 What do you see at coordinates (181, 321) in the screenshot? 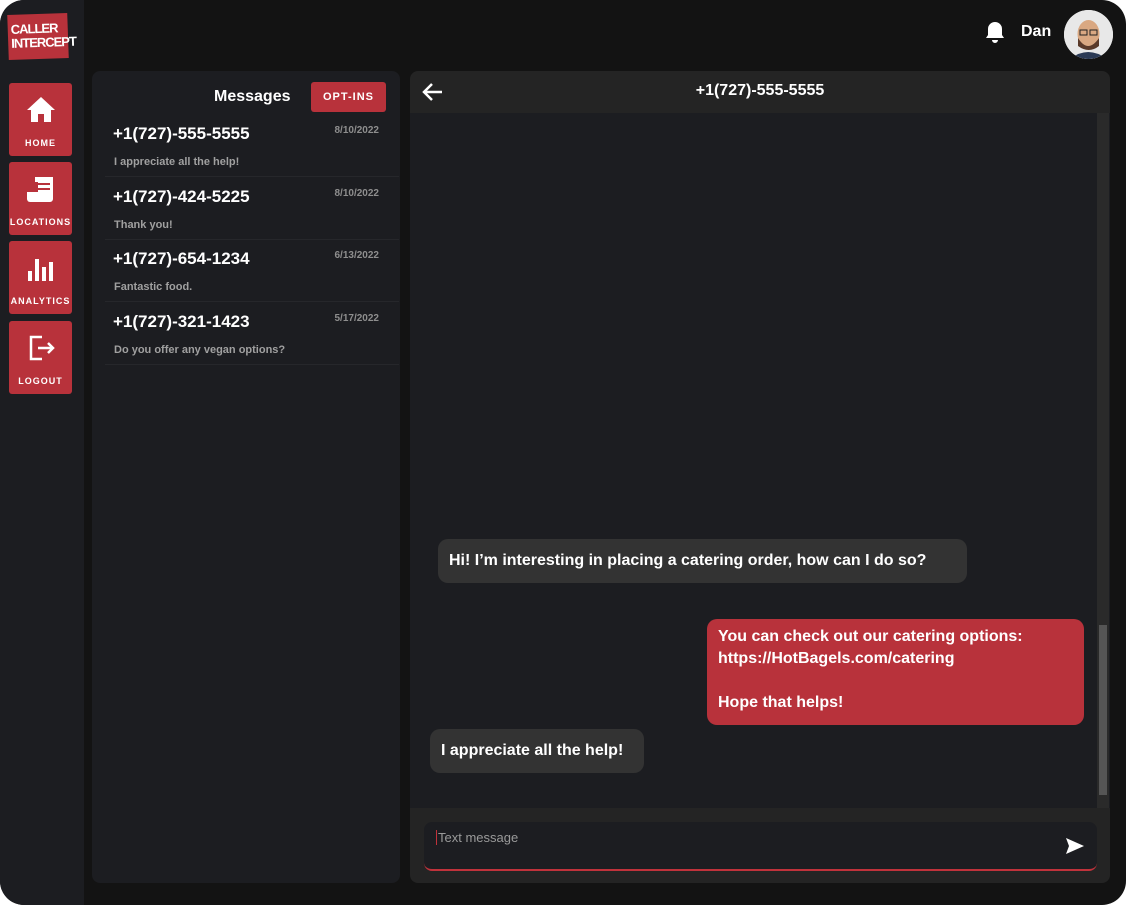
I see `conversation-phone: +1(727)-321-1423` at bounding box center [181, 321].